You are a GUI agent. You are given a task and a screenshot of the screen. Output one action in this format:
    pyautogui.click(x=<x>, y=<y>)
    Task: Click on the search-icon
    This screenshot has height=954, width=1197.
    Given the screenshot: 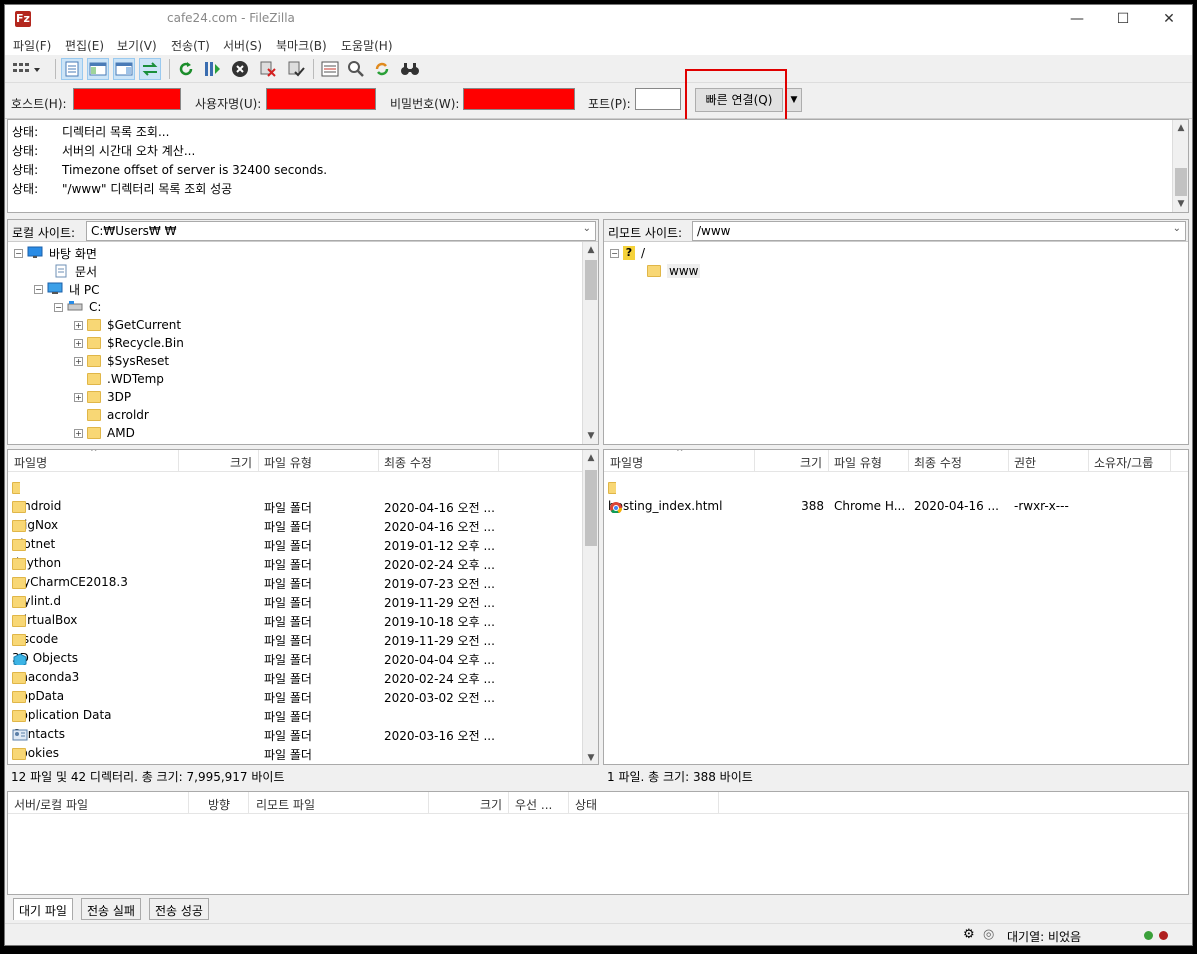 What is the action you would take?
    pyautogui.click(x=410, y=69)
    